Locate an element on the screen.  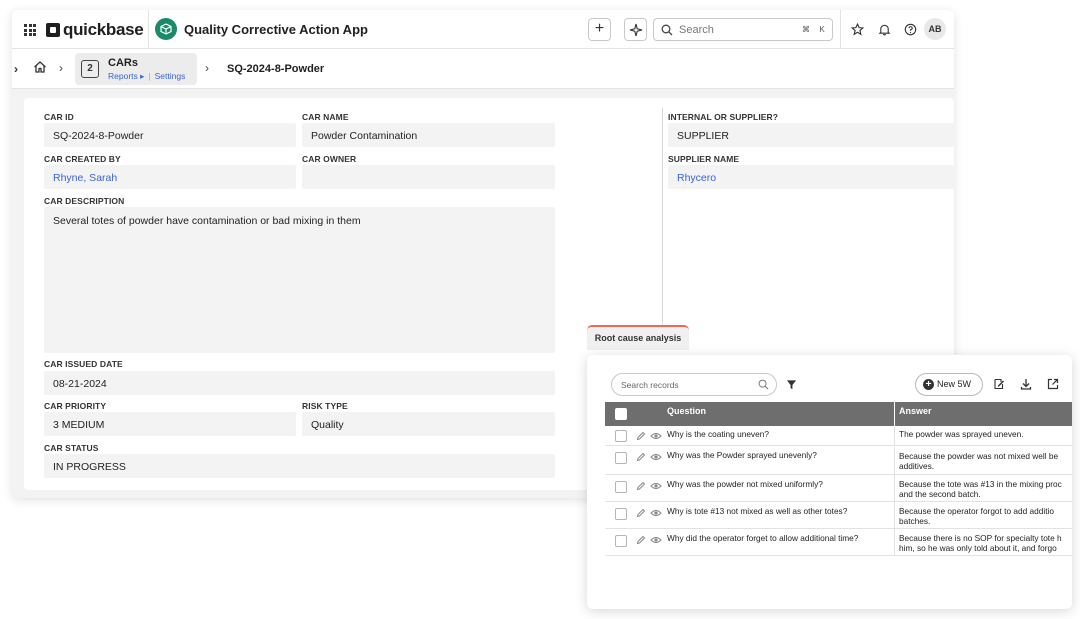
question-cell: Why was the Powder sprayed unevenly? is located at coordinates (742, 455).